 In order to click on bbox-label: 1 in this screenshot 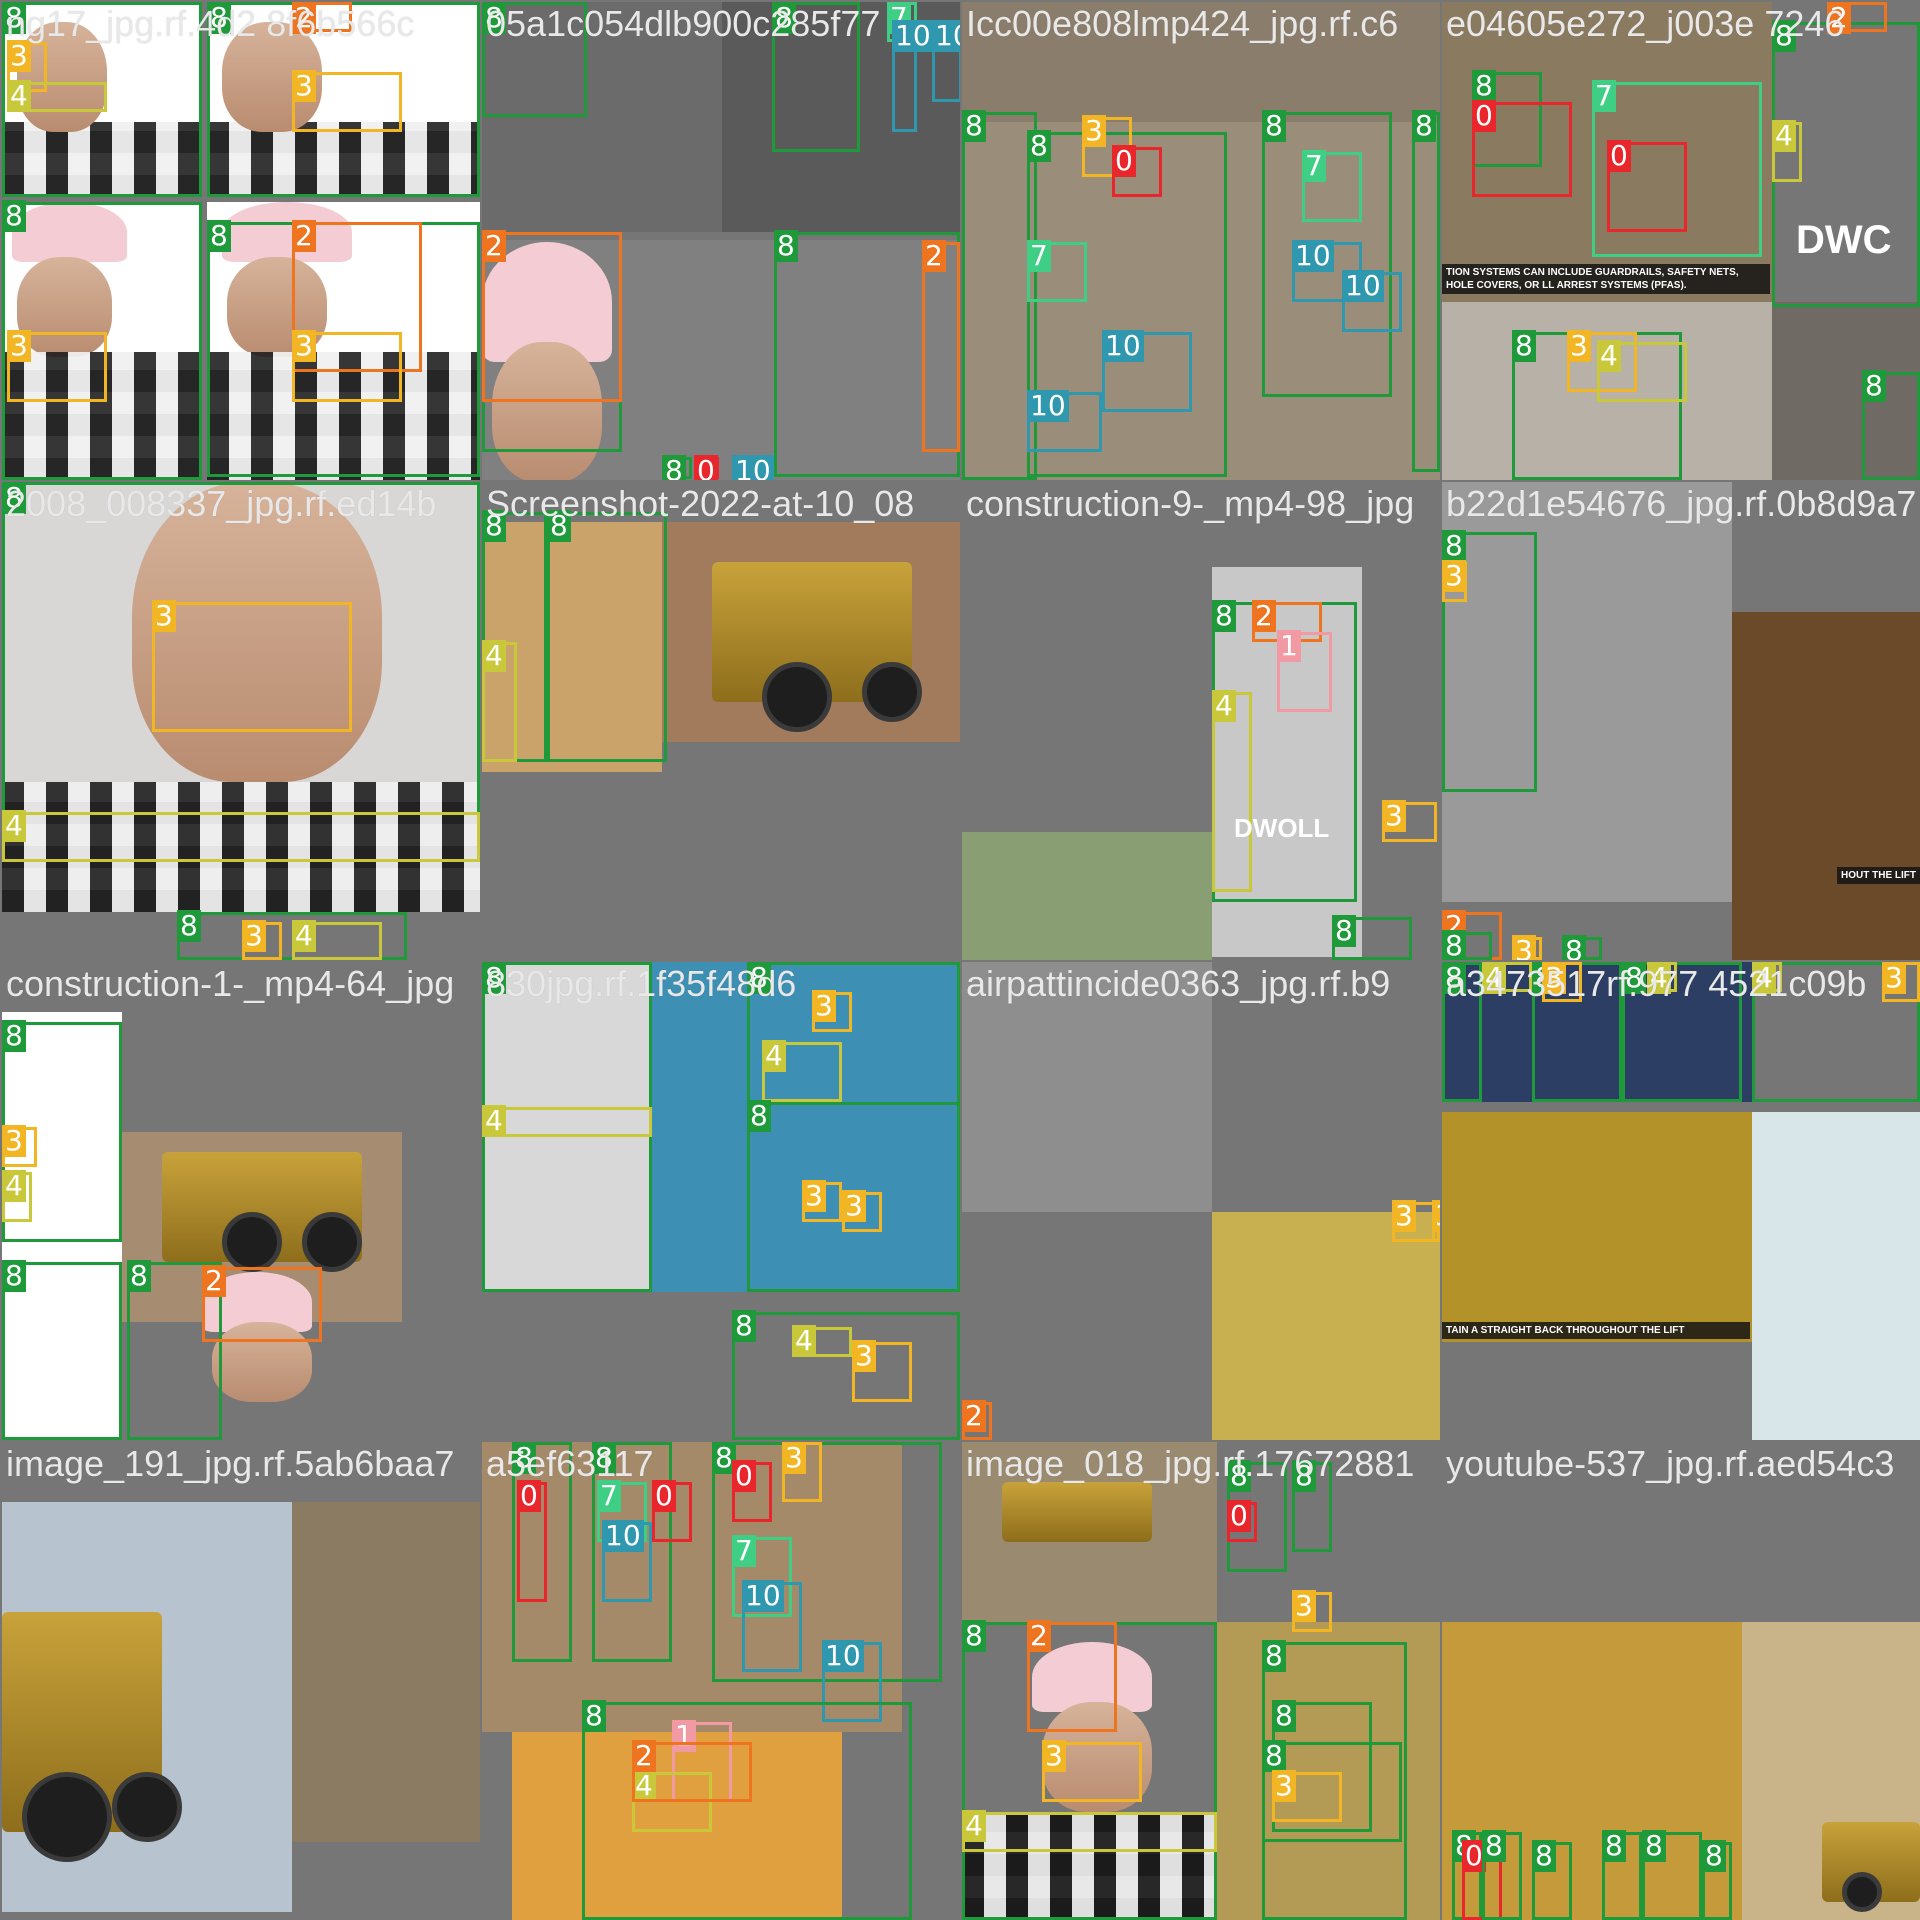, I will do `click(1289, 646)`.